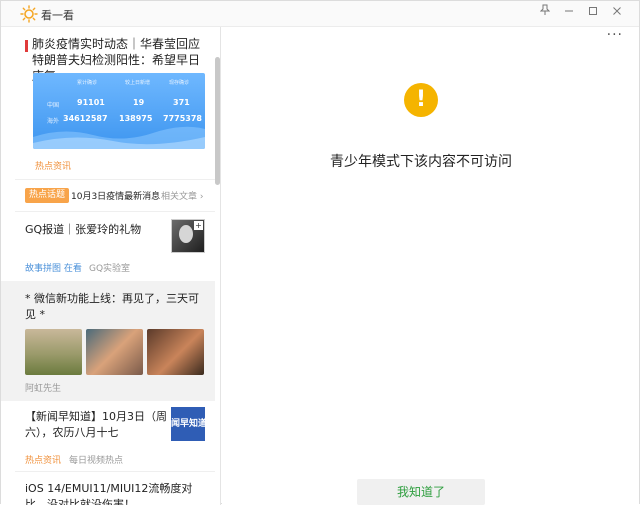 The height and width of the screenshot is (505, 640). I want to click on hot-topic-headline: 10月3日疫情最新消息, so click(116, 197).